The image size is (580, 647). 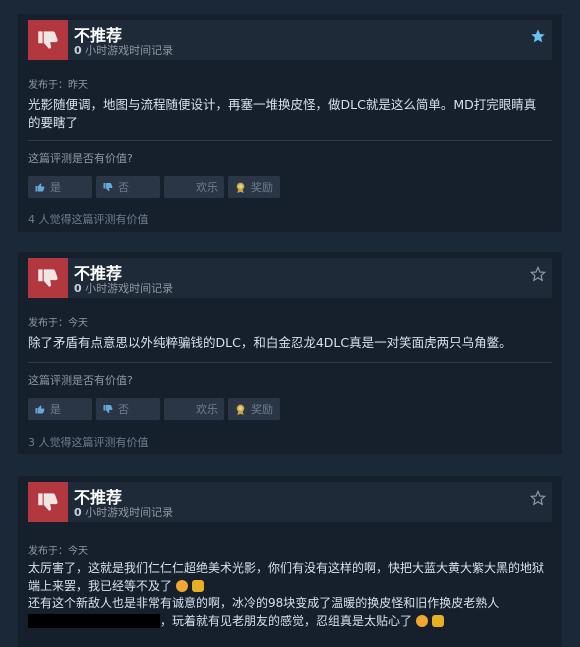 I want to click on helpful-count: 3 人觉得这篇评测有价值, so click(x=88, y=442).